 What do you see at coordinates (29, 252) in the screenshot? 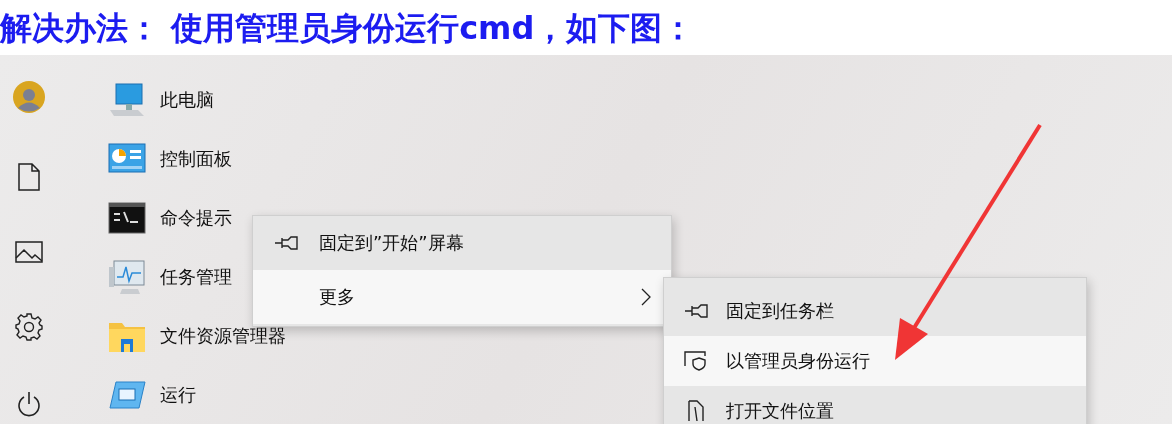
I see `image-icon` at bounding box center [29, 252].